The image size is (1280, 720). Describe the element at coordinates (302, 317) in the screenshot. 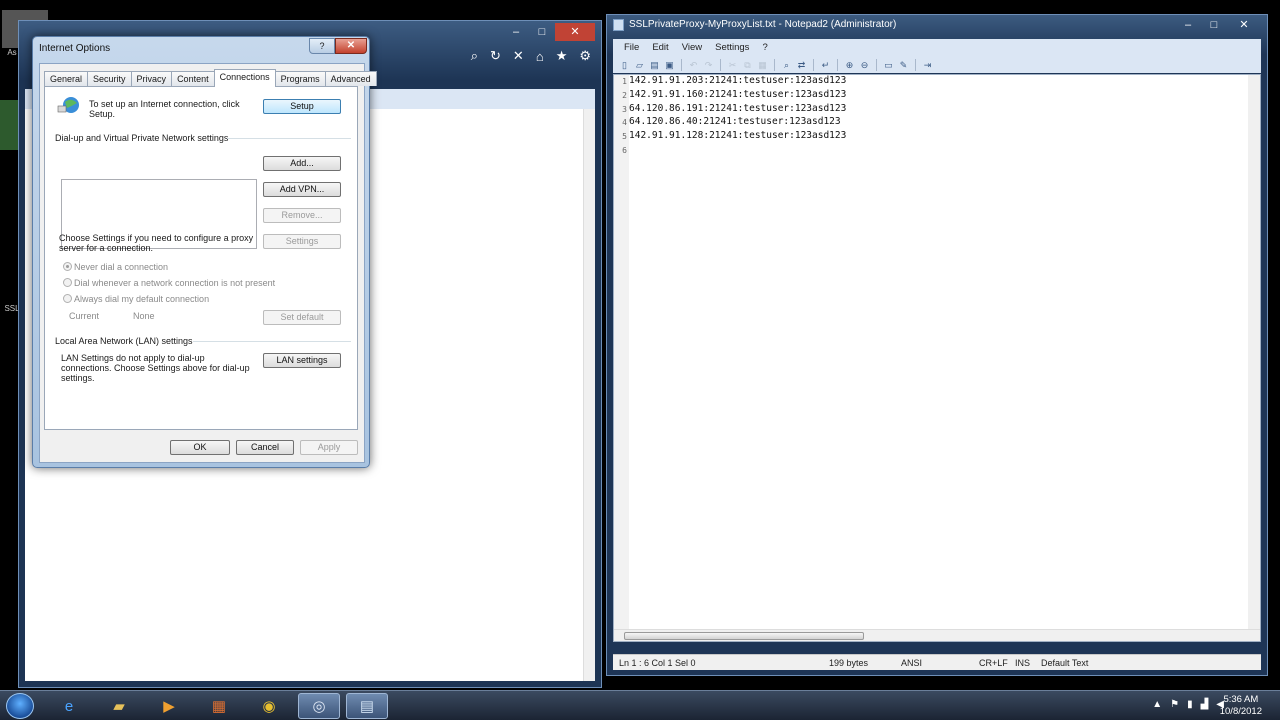

I see `set-default-button: Set default` at that location.